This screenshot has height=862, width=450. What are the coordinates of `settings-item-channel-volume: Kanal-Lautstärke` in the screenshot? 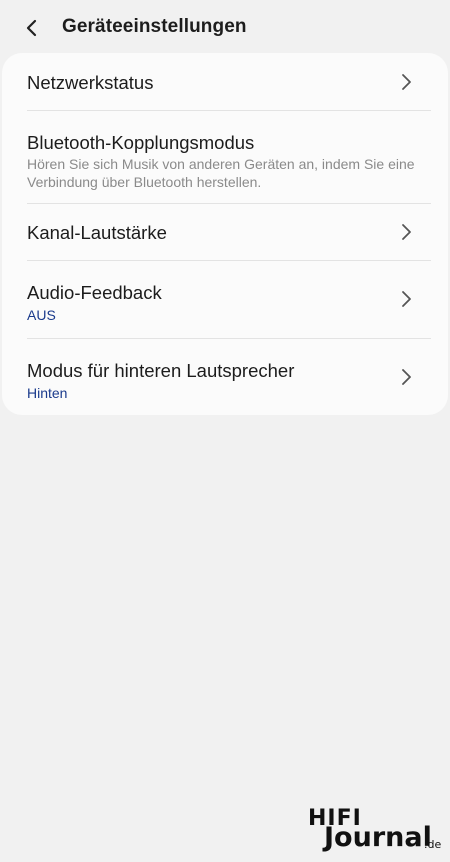 It's located at (225, 232).